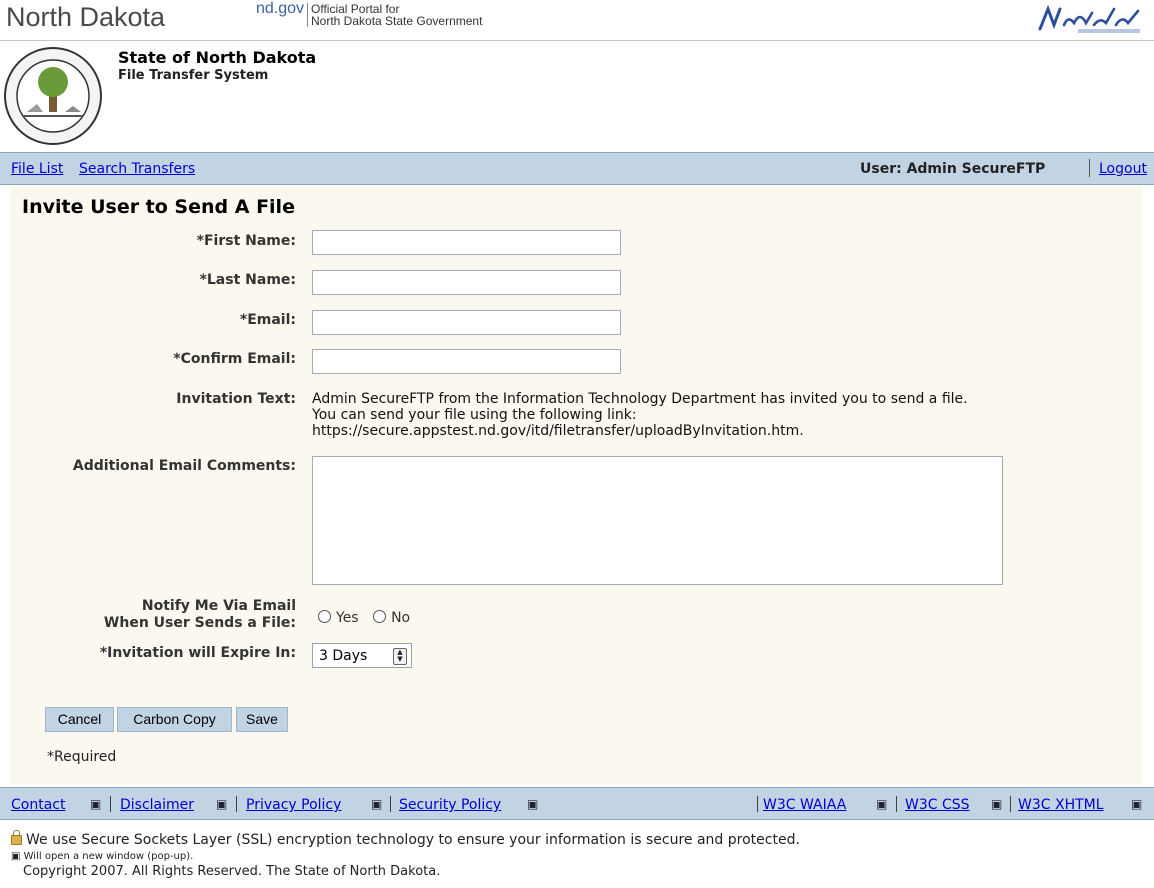 Image resolution: width=1154 pixels, height=888 pixels. I want to click on system-name-heading: File Transfer System, so click(193, 75).